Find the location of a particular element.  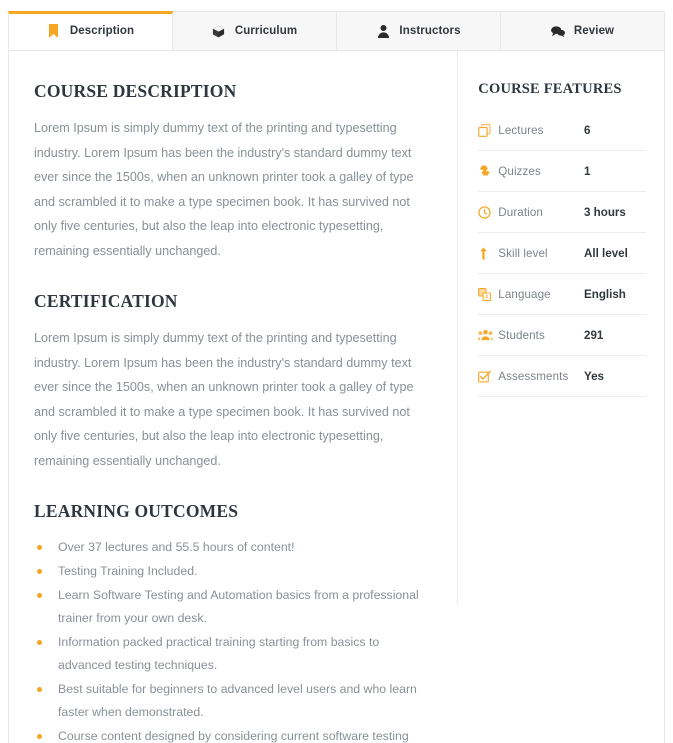

tab-instructors: Instructors is located at coordinates (419, 30).